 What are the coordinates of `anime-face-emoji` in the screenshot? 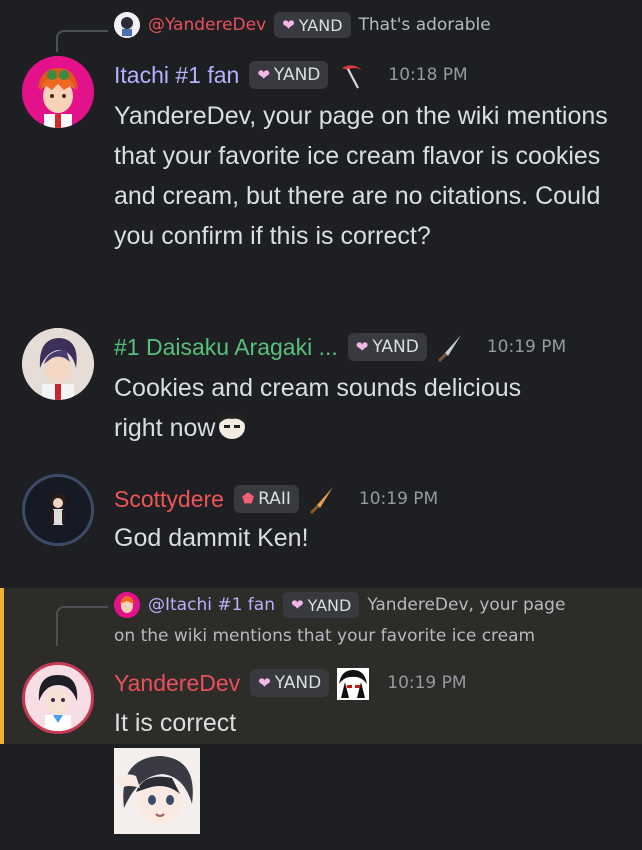 It's located at (232, 426).